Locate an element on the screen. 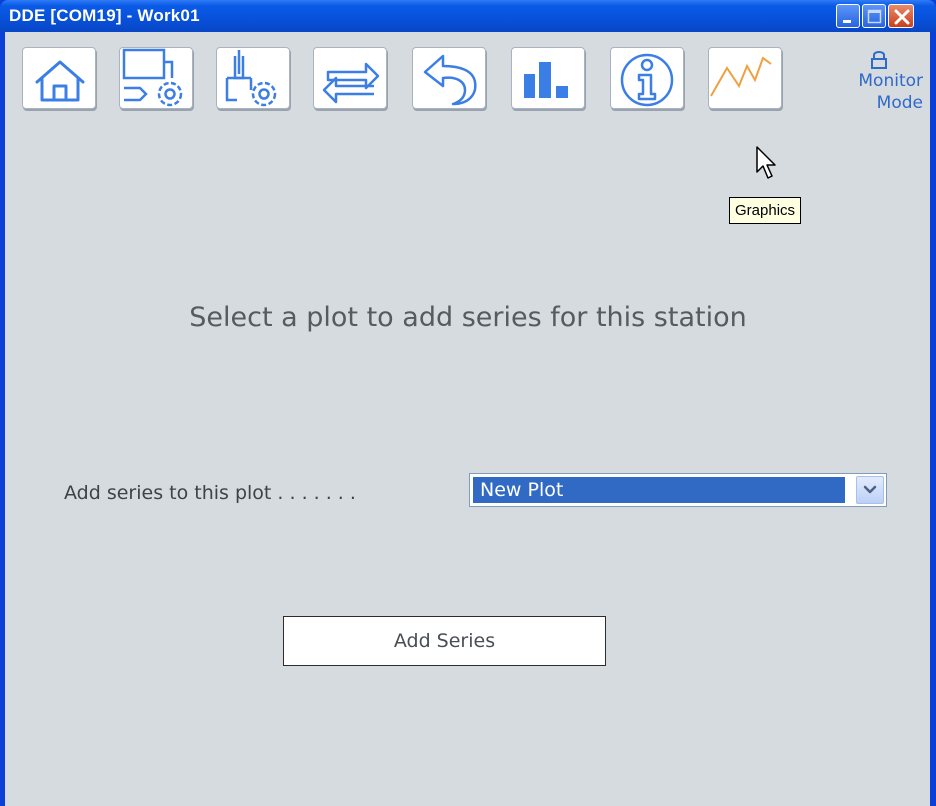 The width and height of the screenshot is (936, 806). instrument-gear-icon is located at coordinates (251, 78).